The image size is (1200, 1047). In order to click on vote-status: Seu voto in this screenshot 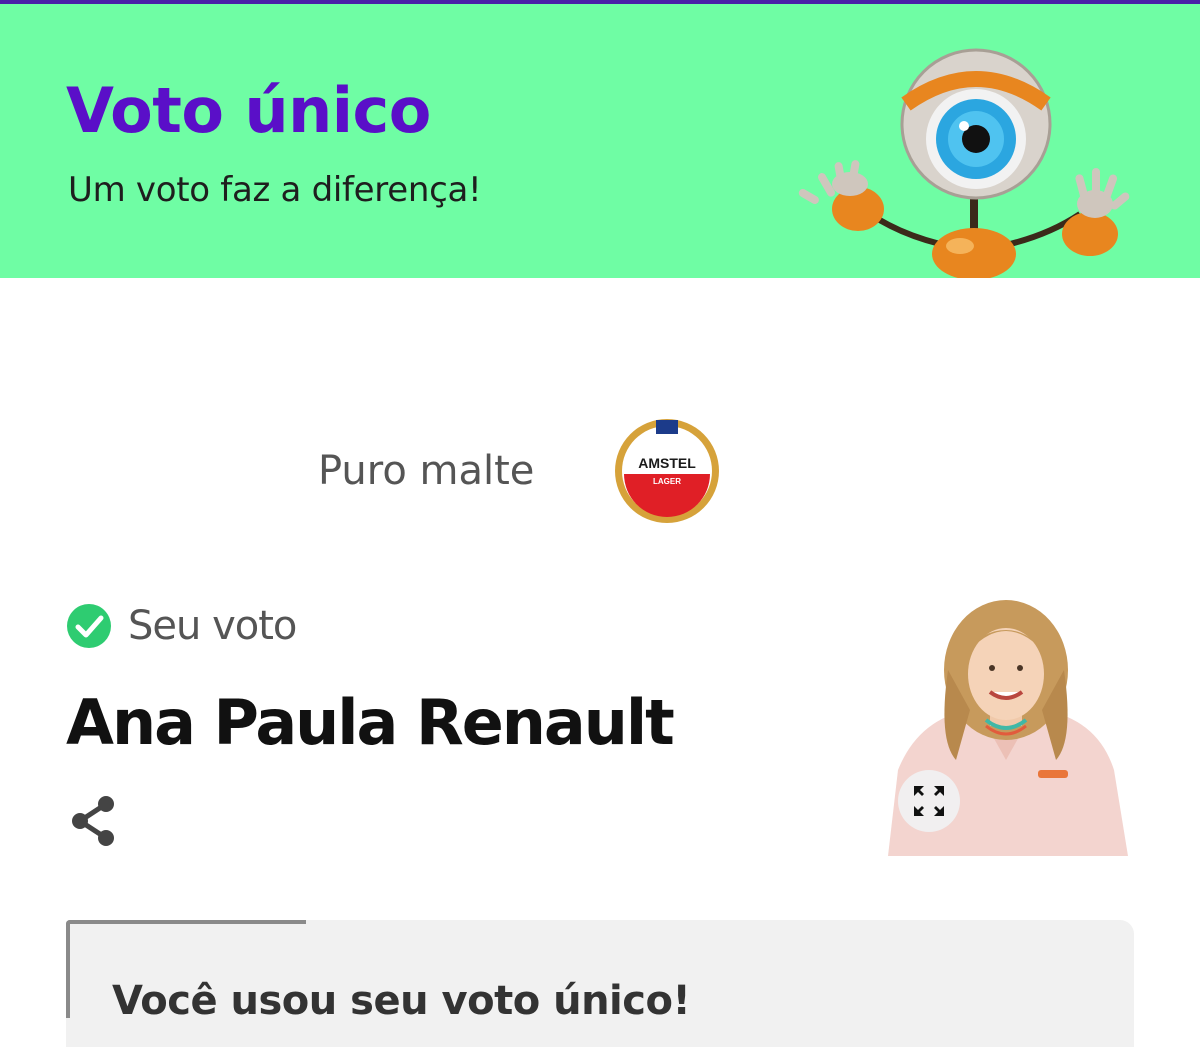, I will do `click(181, 626)`.